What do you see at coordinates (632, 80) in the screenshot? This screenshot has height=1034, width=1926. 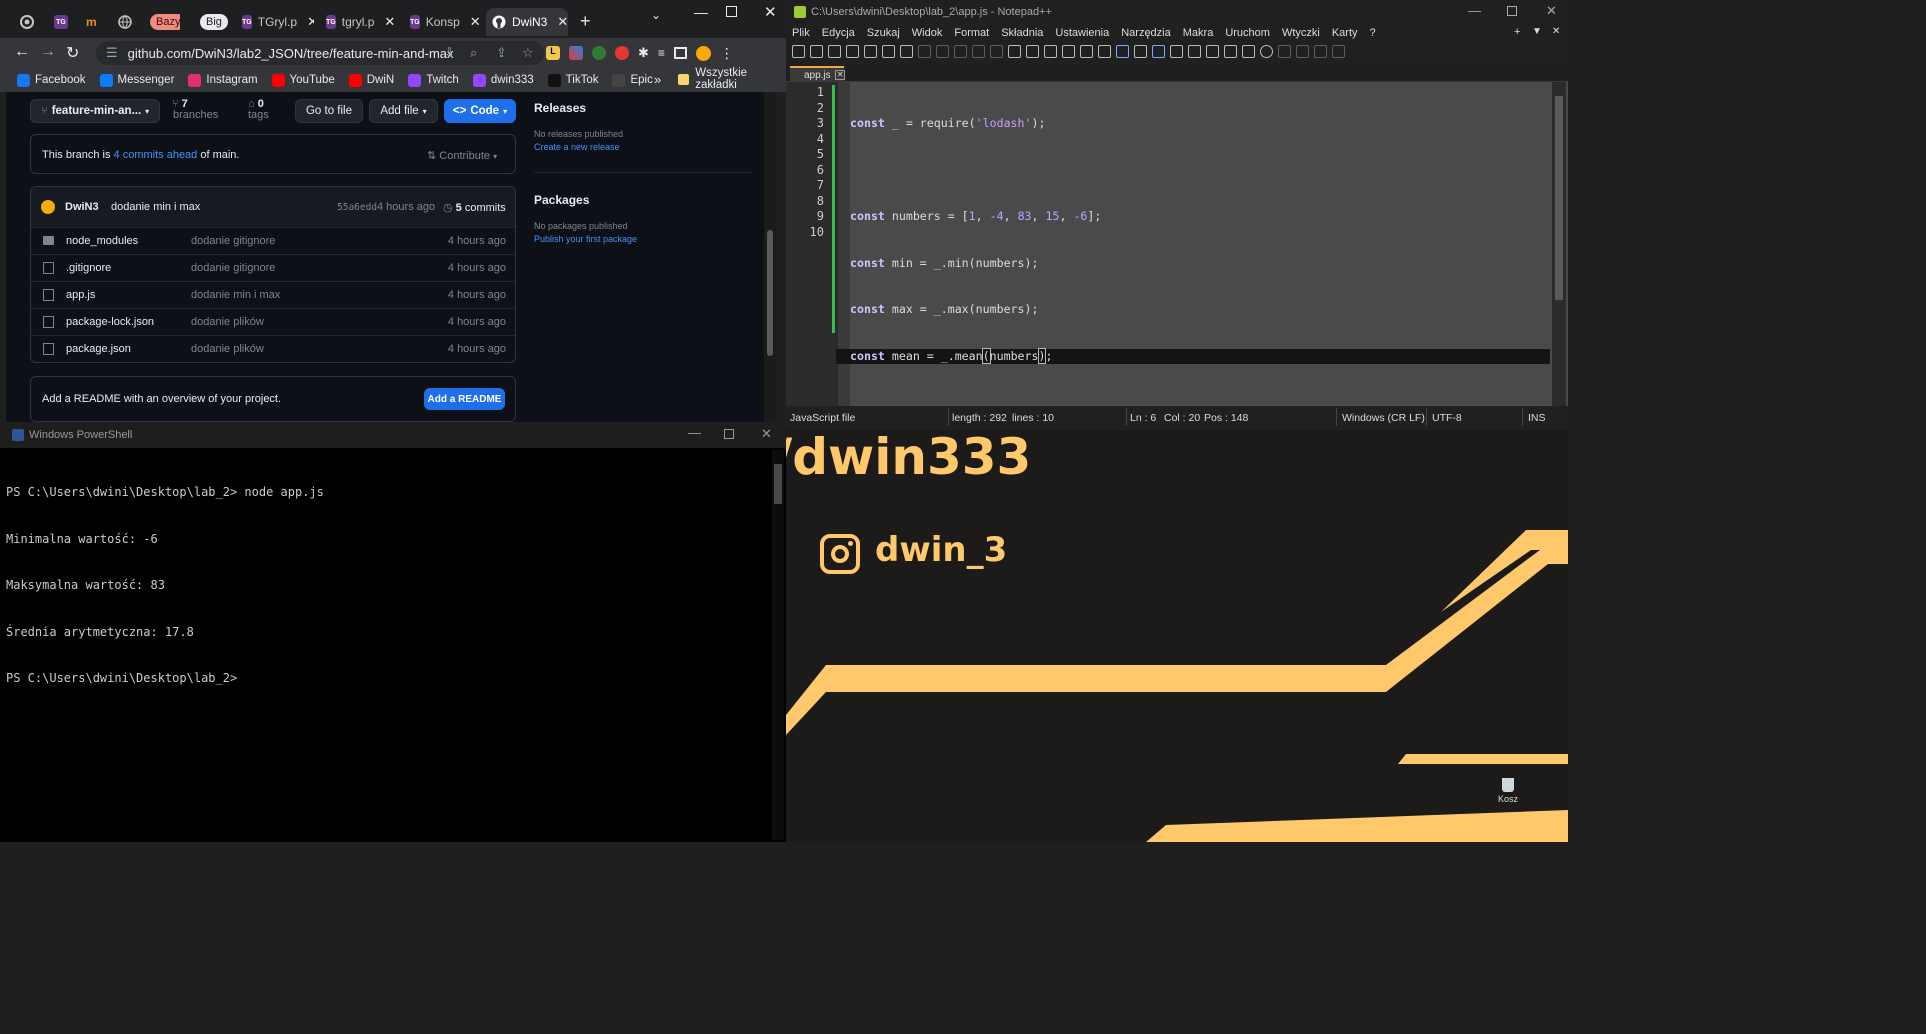 I see `bookmark-item: Epic` at bounding box center [632, 80].